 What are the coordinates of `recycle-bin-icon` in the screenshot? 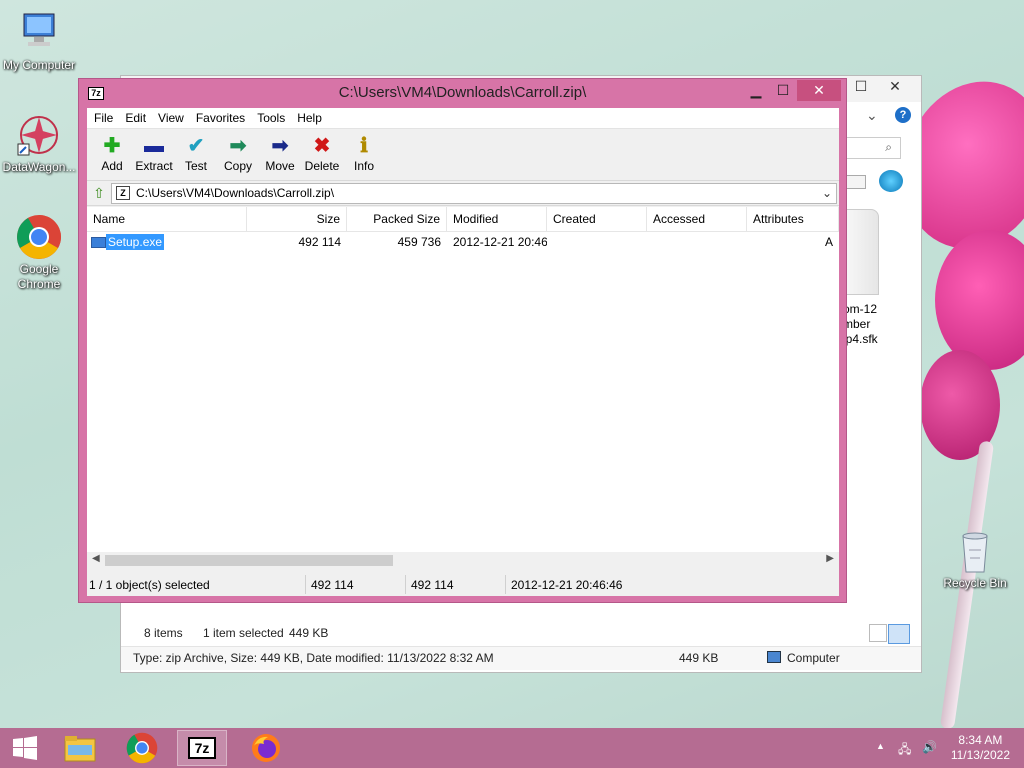 It's located at (975, 551).